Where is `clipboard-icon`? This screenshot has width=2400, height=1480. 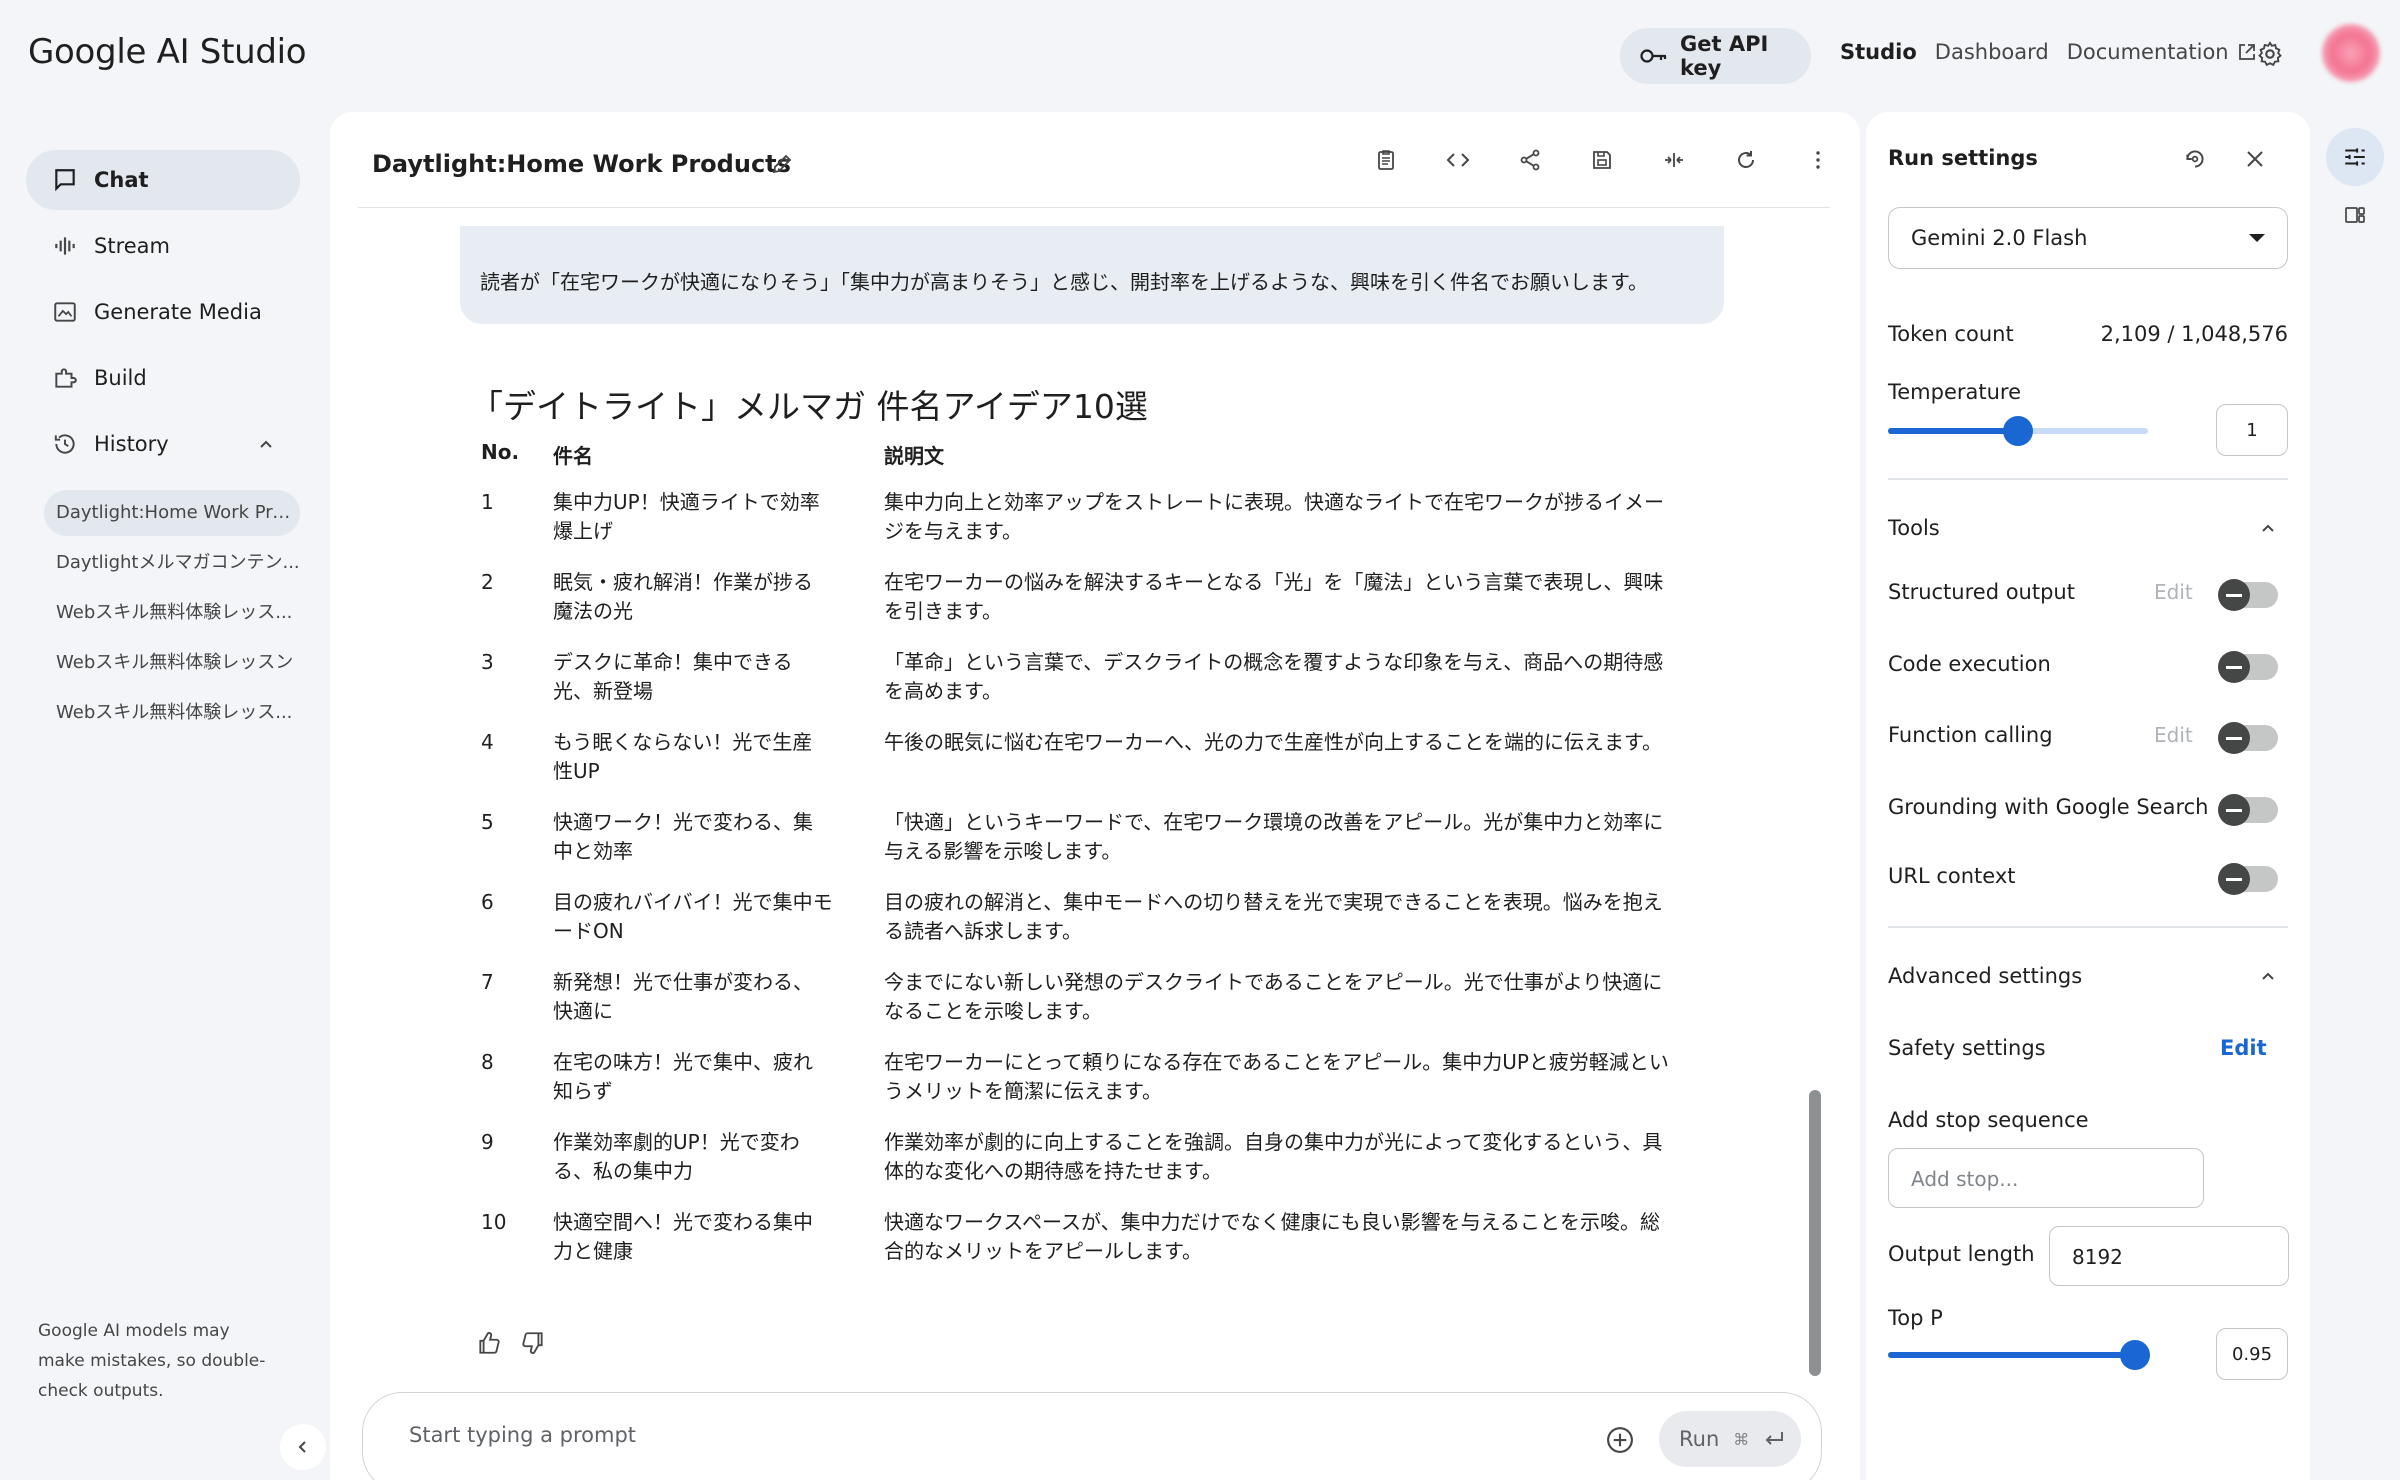
clipboard-icon is located at coordinates (1386, 160).